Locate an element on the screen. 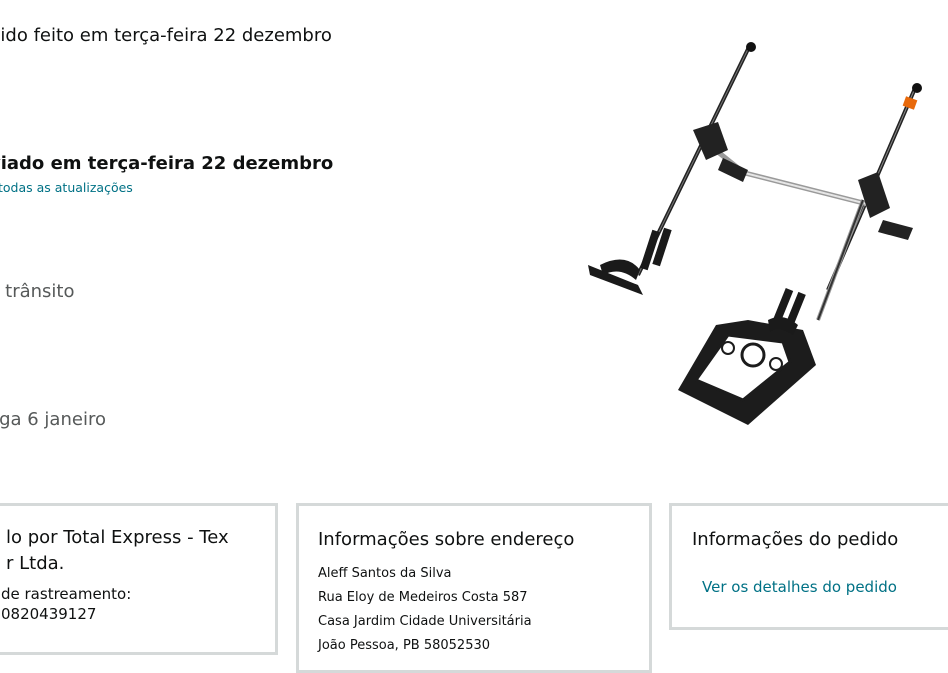  address-street: Rua Eloy de Medeiros Costa 587 is located at coordinates (423, 597).